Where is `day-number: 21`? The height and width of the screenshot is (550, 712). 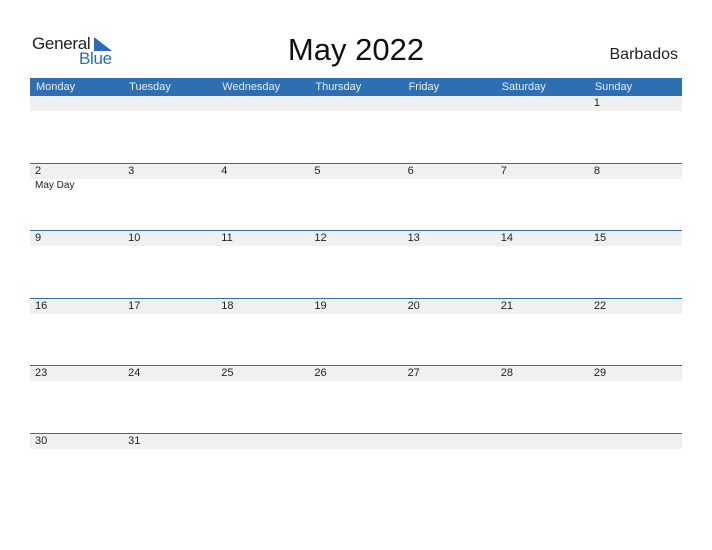 day-number: 21 is located at coordinates (506, 305).